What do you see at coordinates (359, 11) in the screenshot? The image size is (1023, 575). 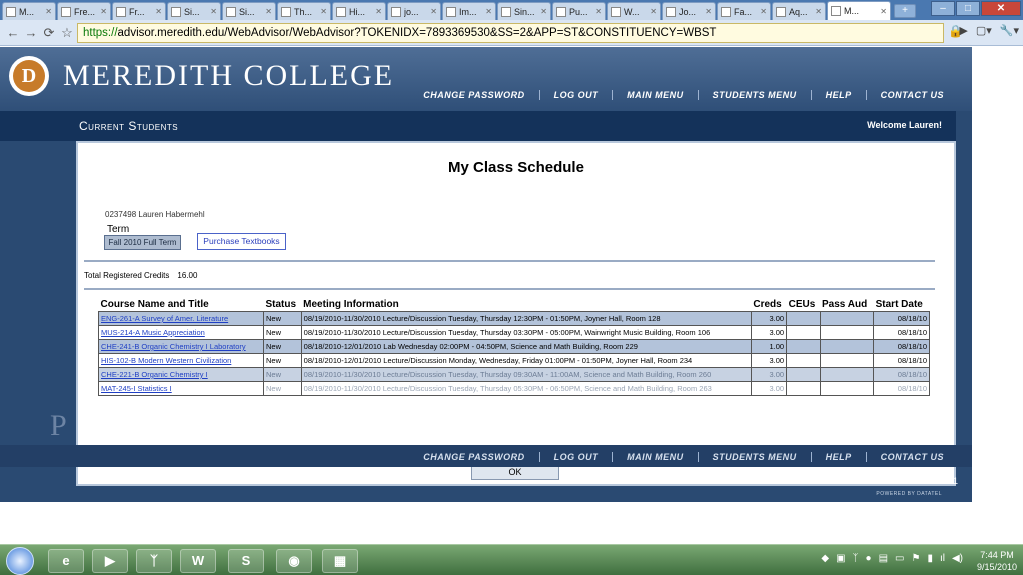 I see `browser-tab: Hi... ✕` at bounding box center [359, 11].